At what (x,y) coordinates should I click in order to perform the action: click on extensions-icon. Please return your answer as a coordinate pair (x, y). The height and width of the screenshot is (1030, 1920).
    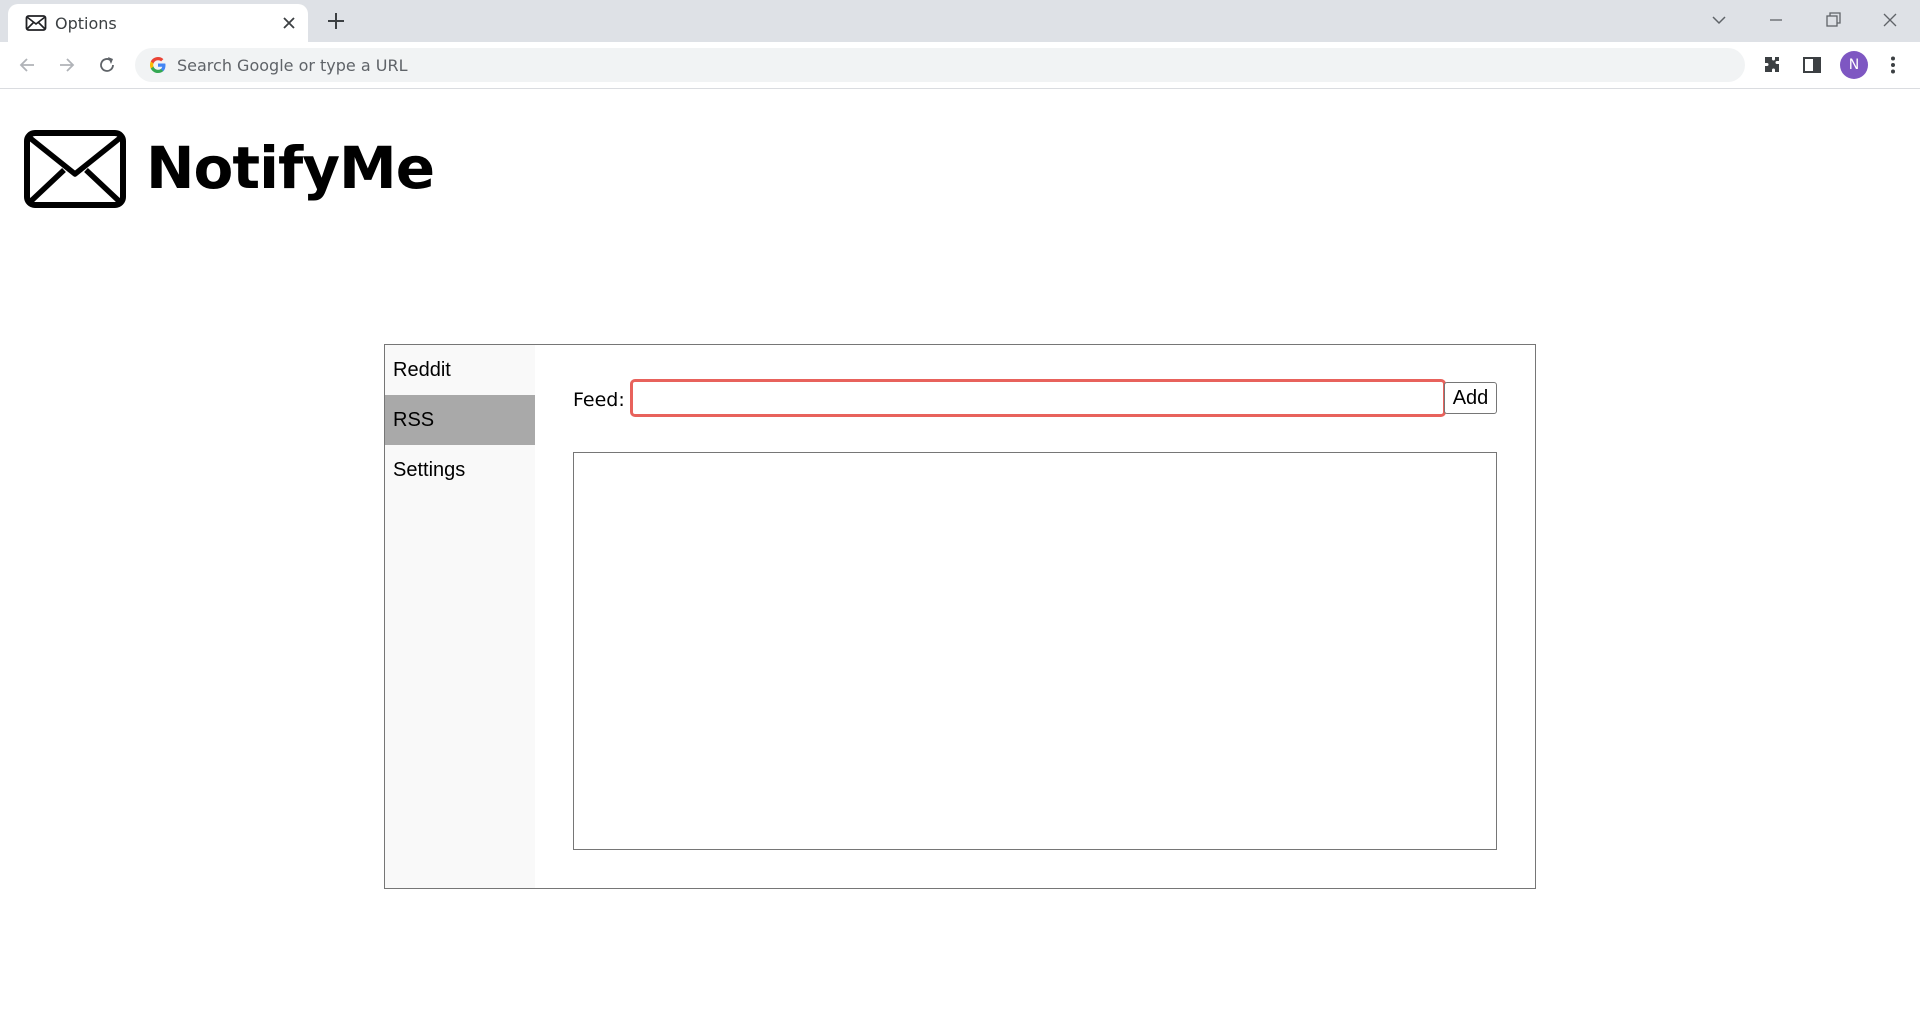
    Looking at the image, I should click on (1772, 65).